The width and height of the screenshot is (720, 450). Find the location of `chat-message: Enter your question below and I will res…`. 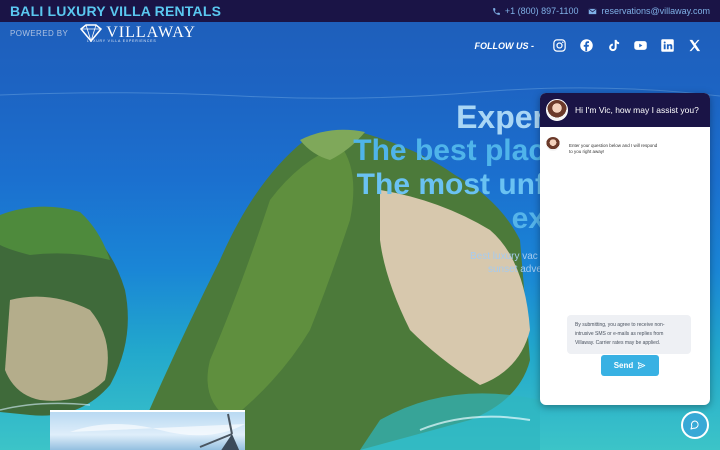

chat-message: Enter your question below and I will res… is located at coordinates (605, 147).